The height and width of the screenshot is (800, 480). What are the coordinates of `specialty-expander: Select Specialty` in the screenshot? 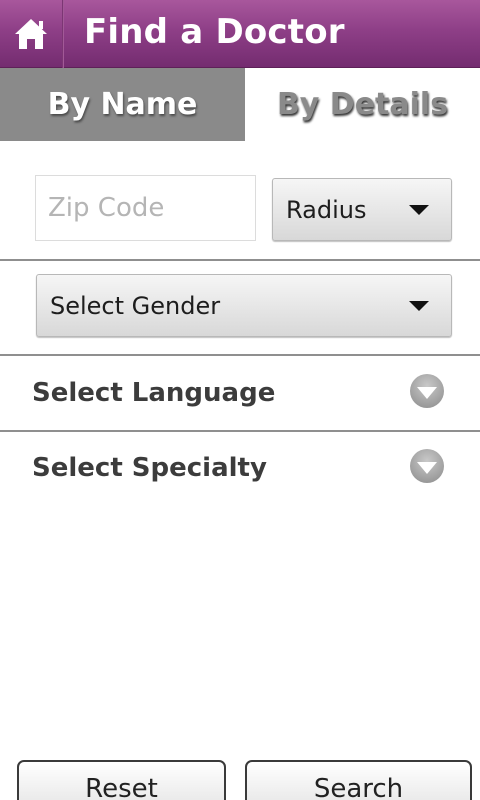 It's located at (240, 470).